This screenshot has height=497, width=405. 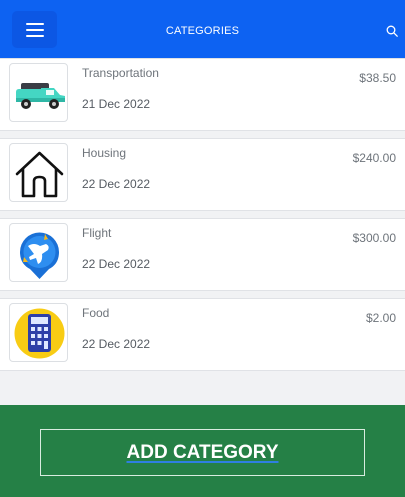 I want to click on house-icon, so click(x=39, y=174).